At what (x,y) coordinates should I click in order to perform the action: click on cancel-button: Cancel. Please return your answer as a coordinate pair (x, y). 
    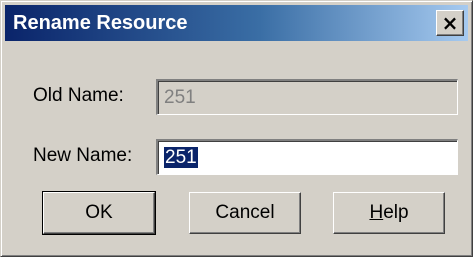
    Looking at the image, I should click on (245, 213).